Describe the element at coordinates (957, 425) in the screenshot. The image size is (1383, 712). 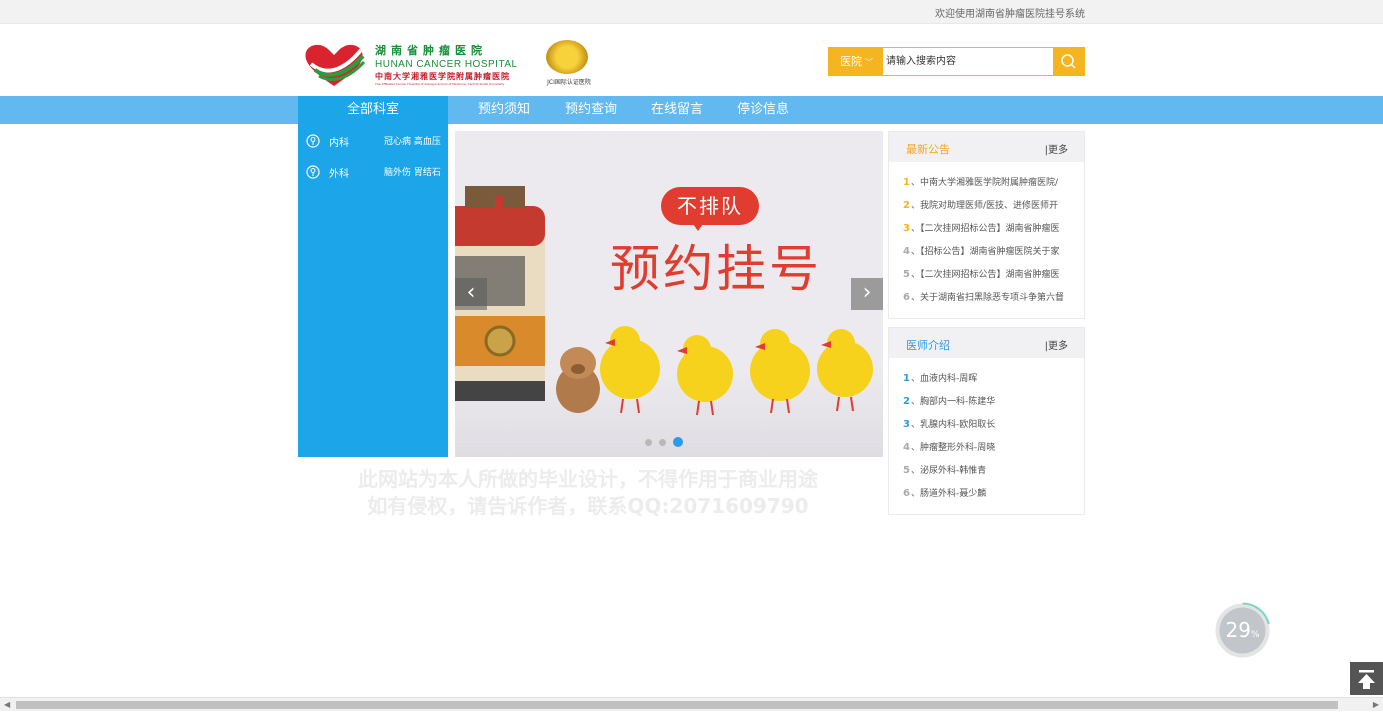
I see `doctor-text: 乳腺内科-欧阳取长` at that location.